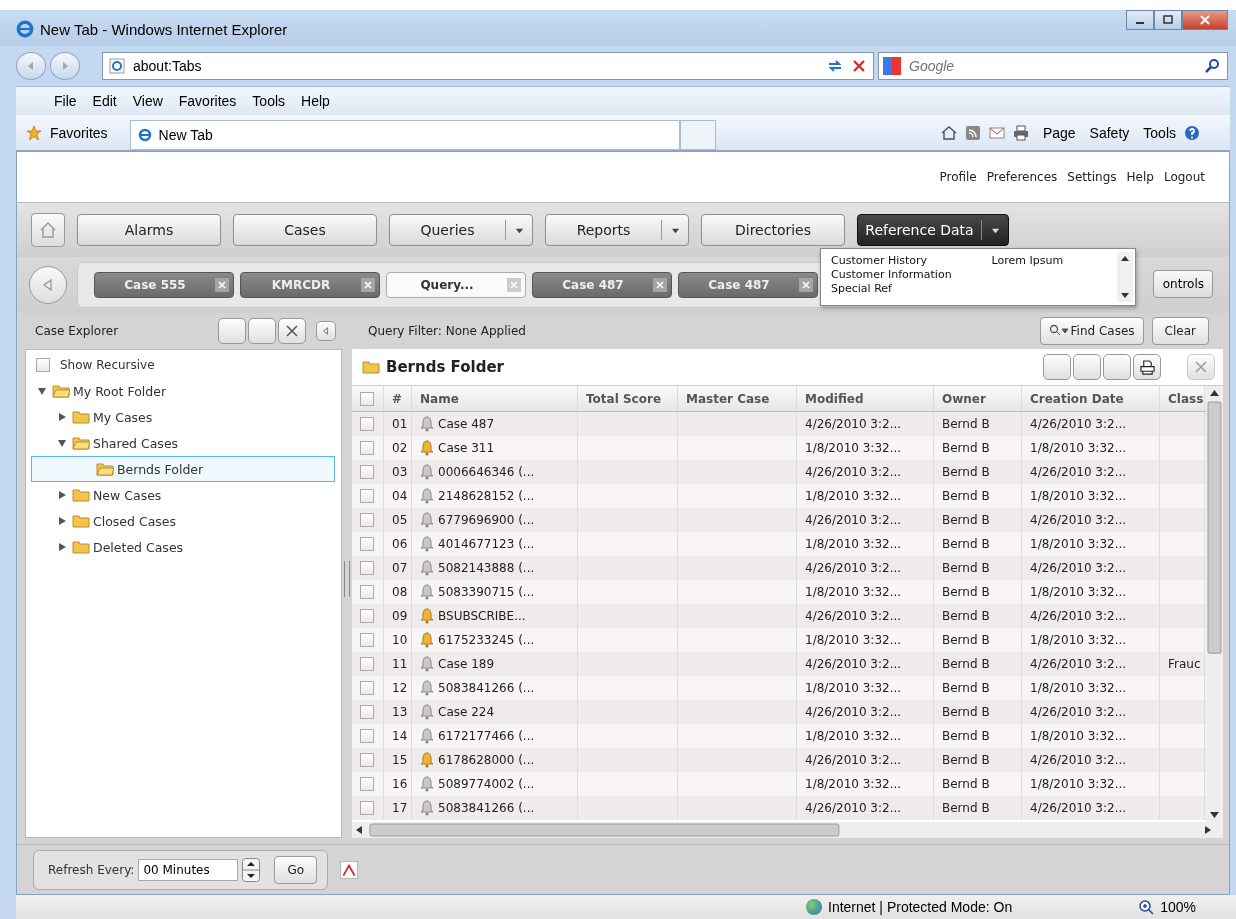 Image resolution: width=1236 pixels, height=919 pixels. Describe the element at coordinates (310, 285) in the screenshot. I see `document-tab: KMRCDR` at that location.